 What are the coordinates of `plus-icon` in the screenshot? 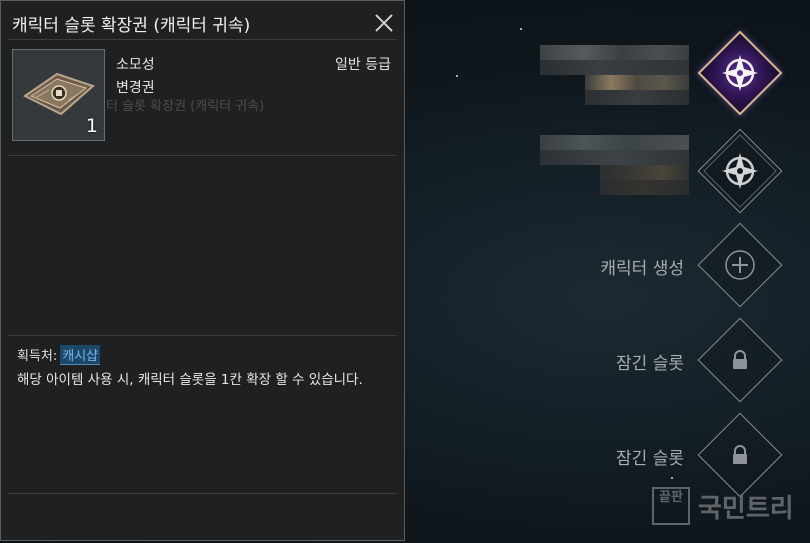 It's located at (740, 265).